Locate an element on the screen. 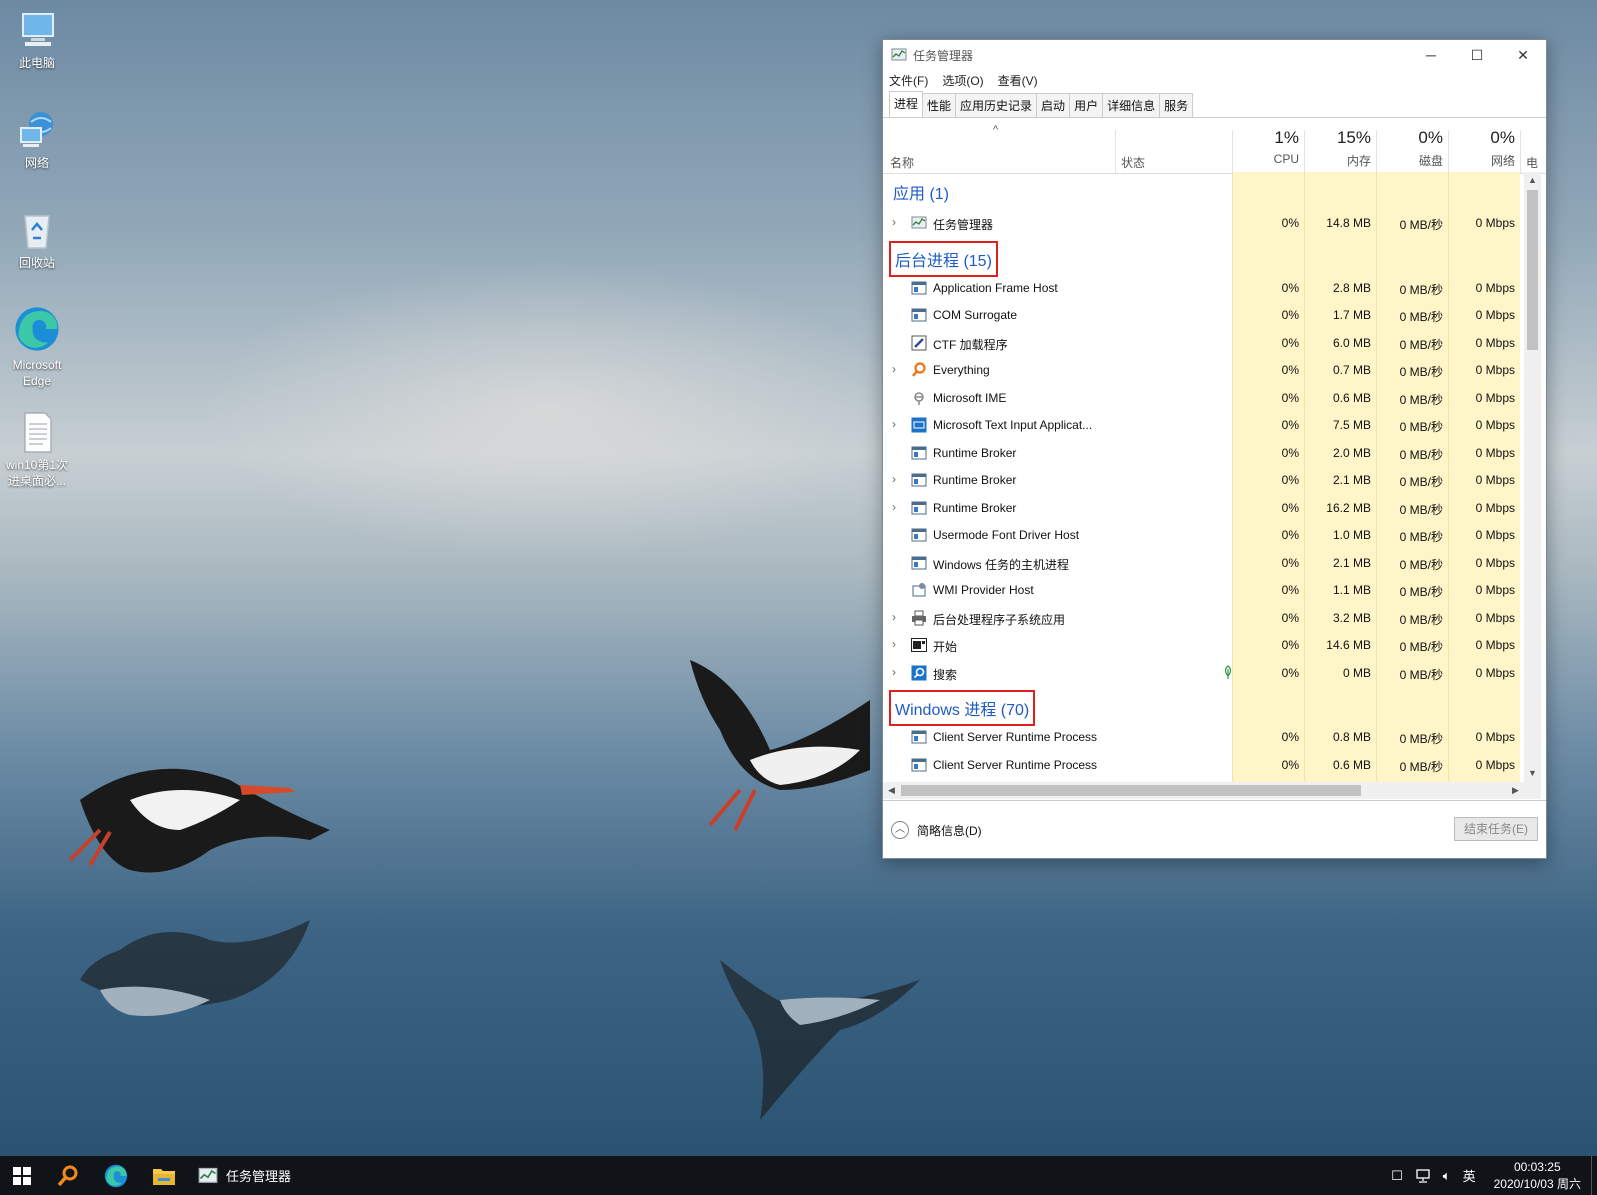 Image resolution: width=1597 pixels, height=1195 pixels. tab-startup: 启动 is located at coordinates (1053, 105).